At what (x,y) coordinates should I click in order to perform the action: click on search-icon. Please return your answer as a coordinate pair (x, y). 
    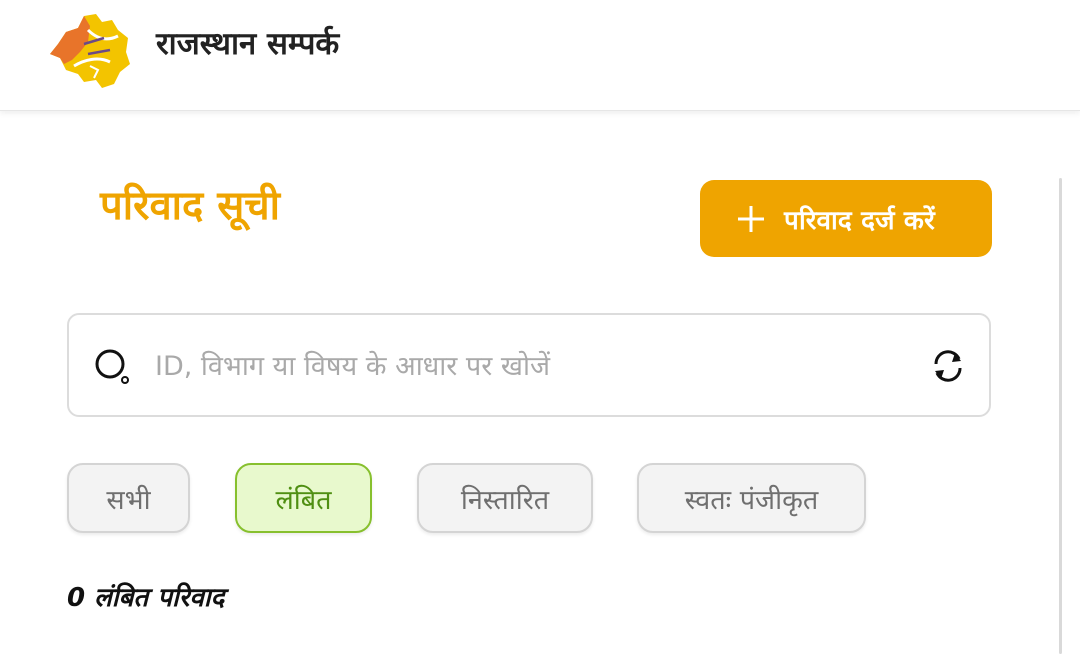
    Looking at the image, I should click on (112, 366).